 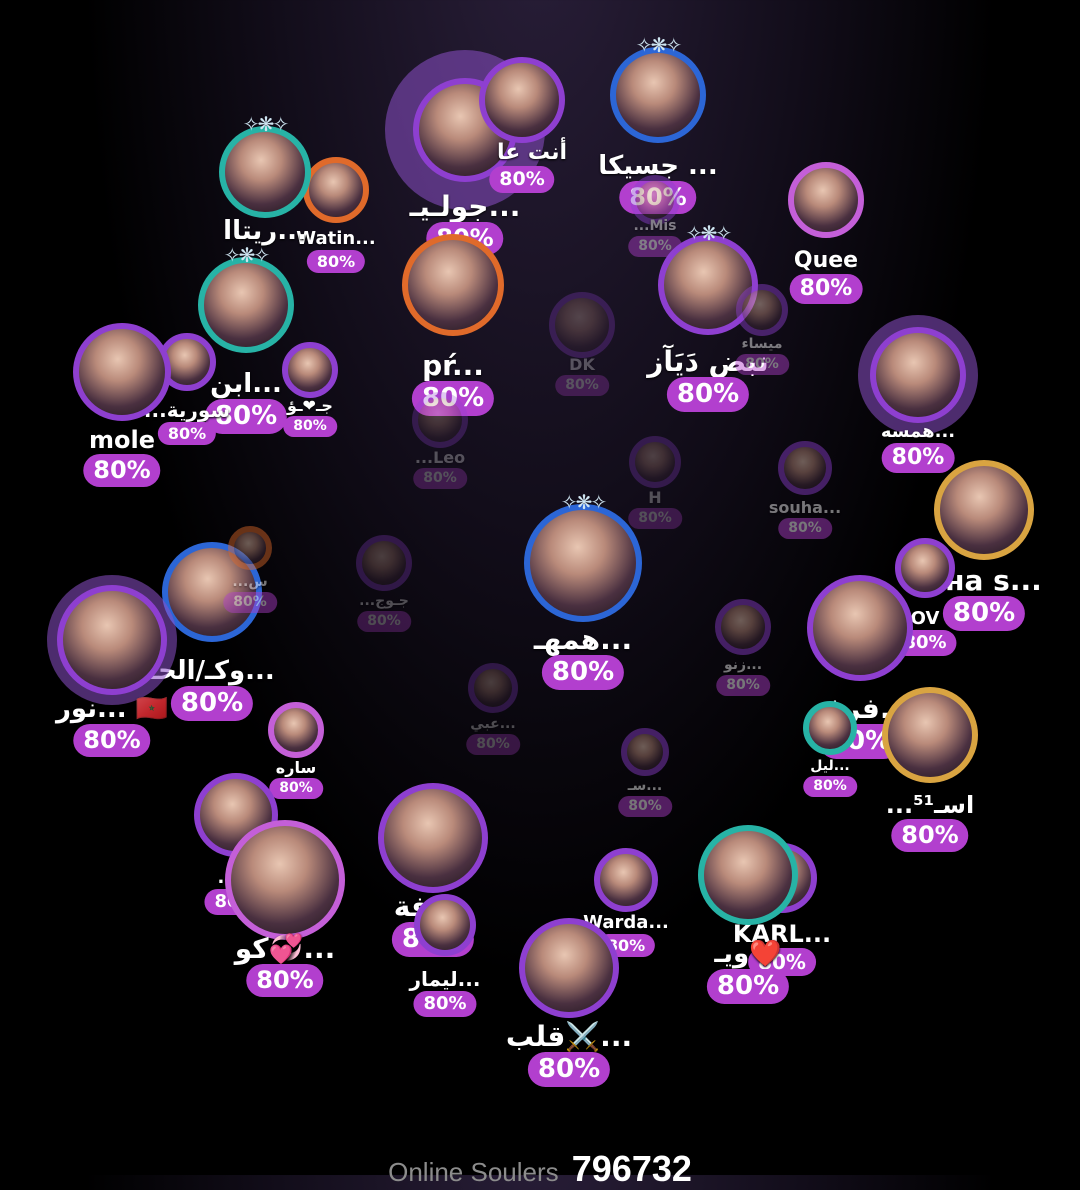 What do you see at coordinates (925, 618) in the screenshot?
I see `soul-name: OV` at bounding box center [925, 618].